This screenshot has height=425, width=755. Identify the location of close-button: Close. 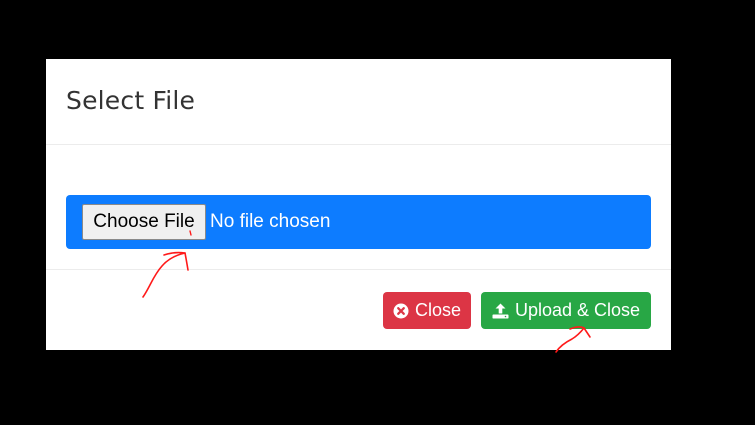
(427, 310).